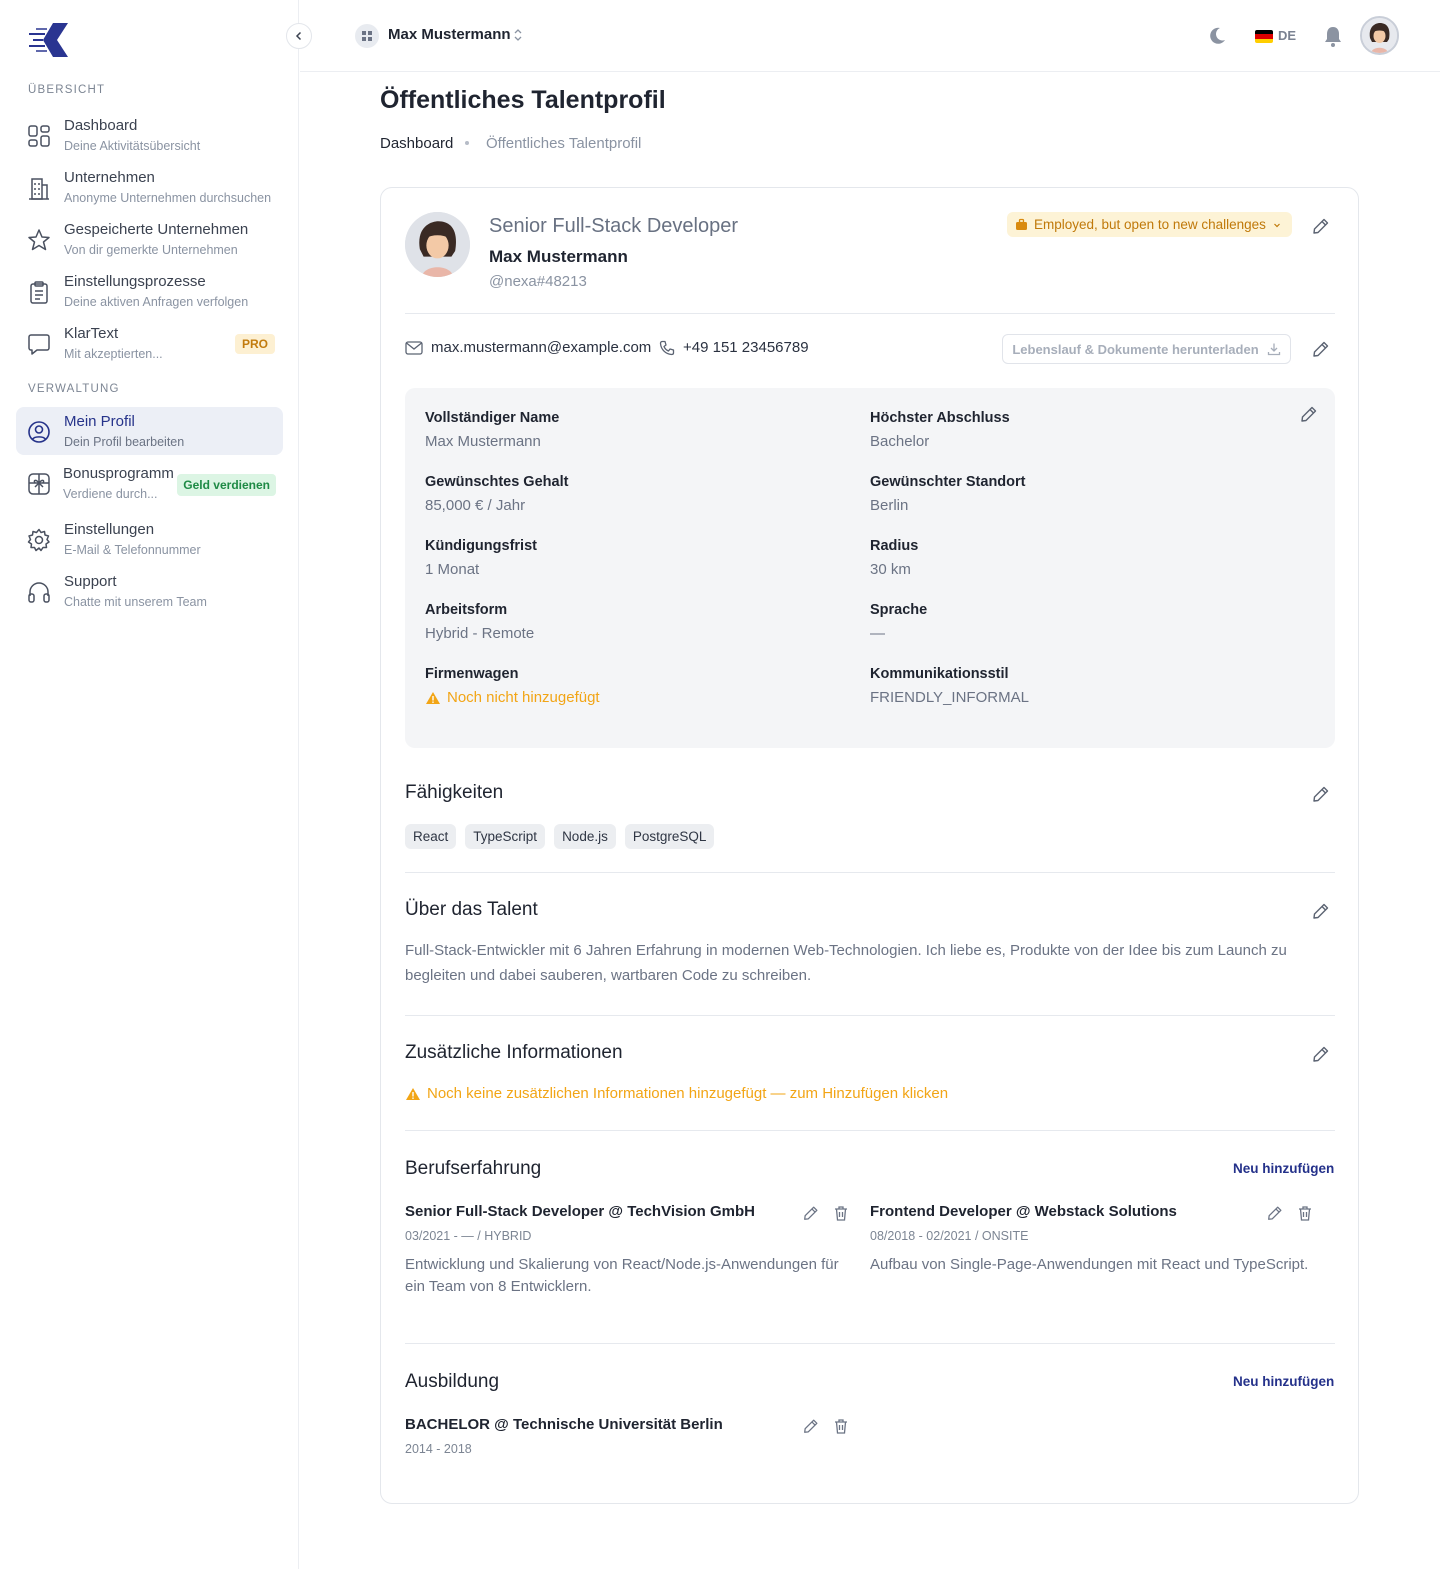 The height and width of the screenshot is (1569, 1440). What do you see at coordinates (156, 302) in the screenshot?
I see `sidebar-item-subtitle: Deine aktiven Anfragen verfolgen` at bounding box center [156, 302].